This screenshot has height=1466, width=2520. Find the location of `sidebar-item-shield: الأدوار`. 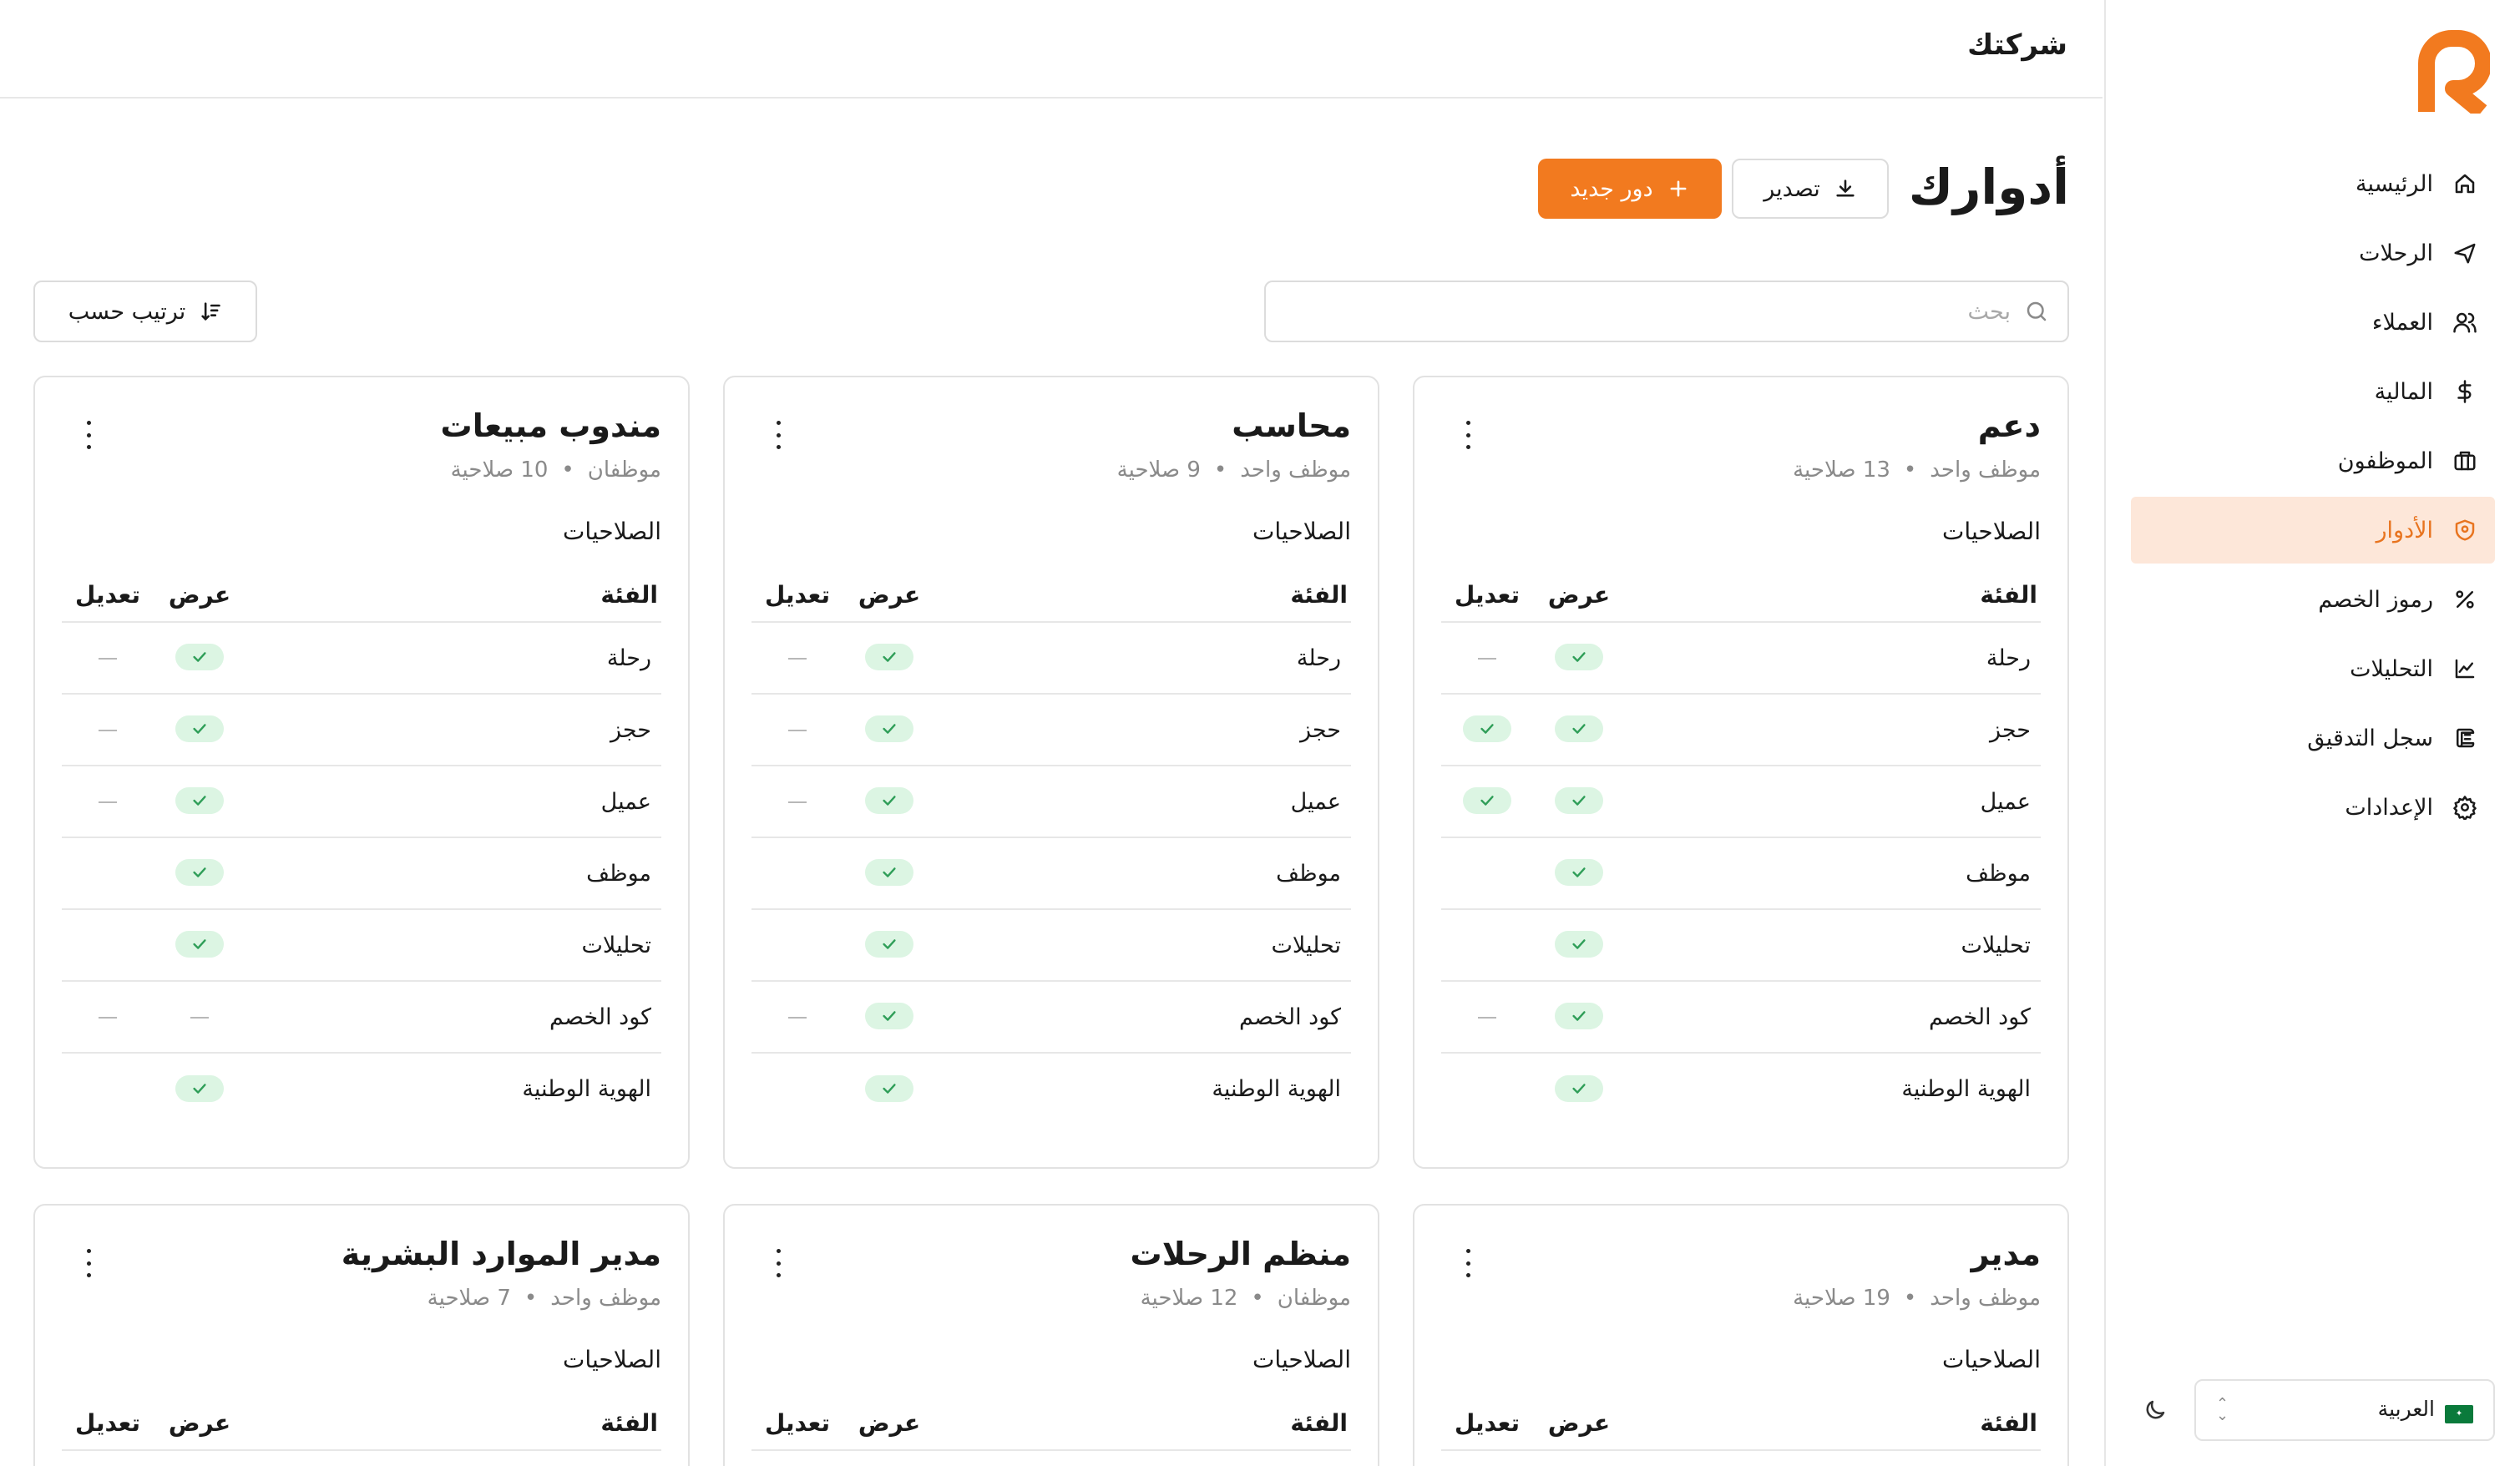

sidebar-item-shield: الأدوار is located at coordinates (2313, 530).